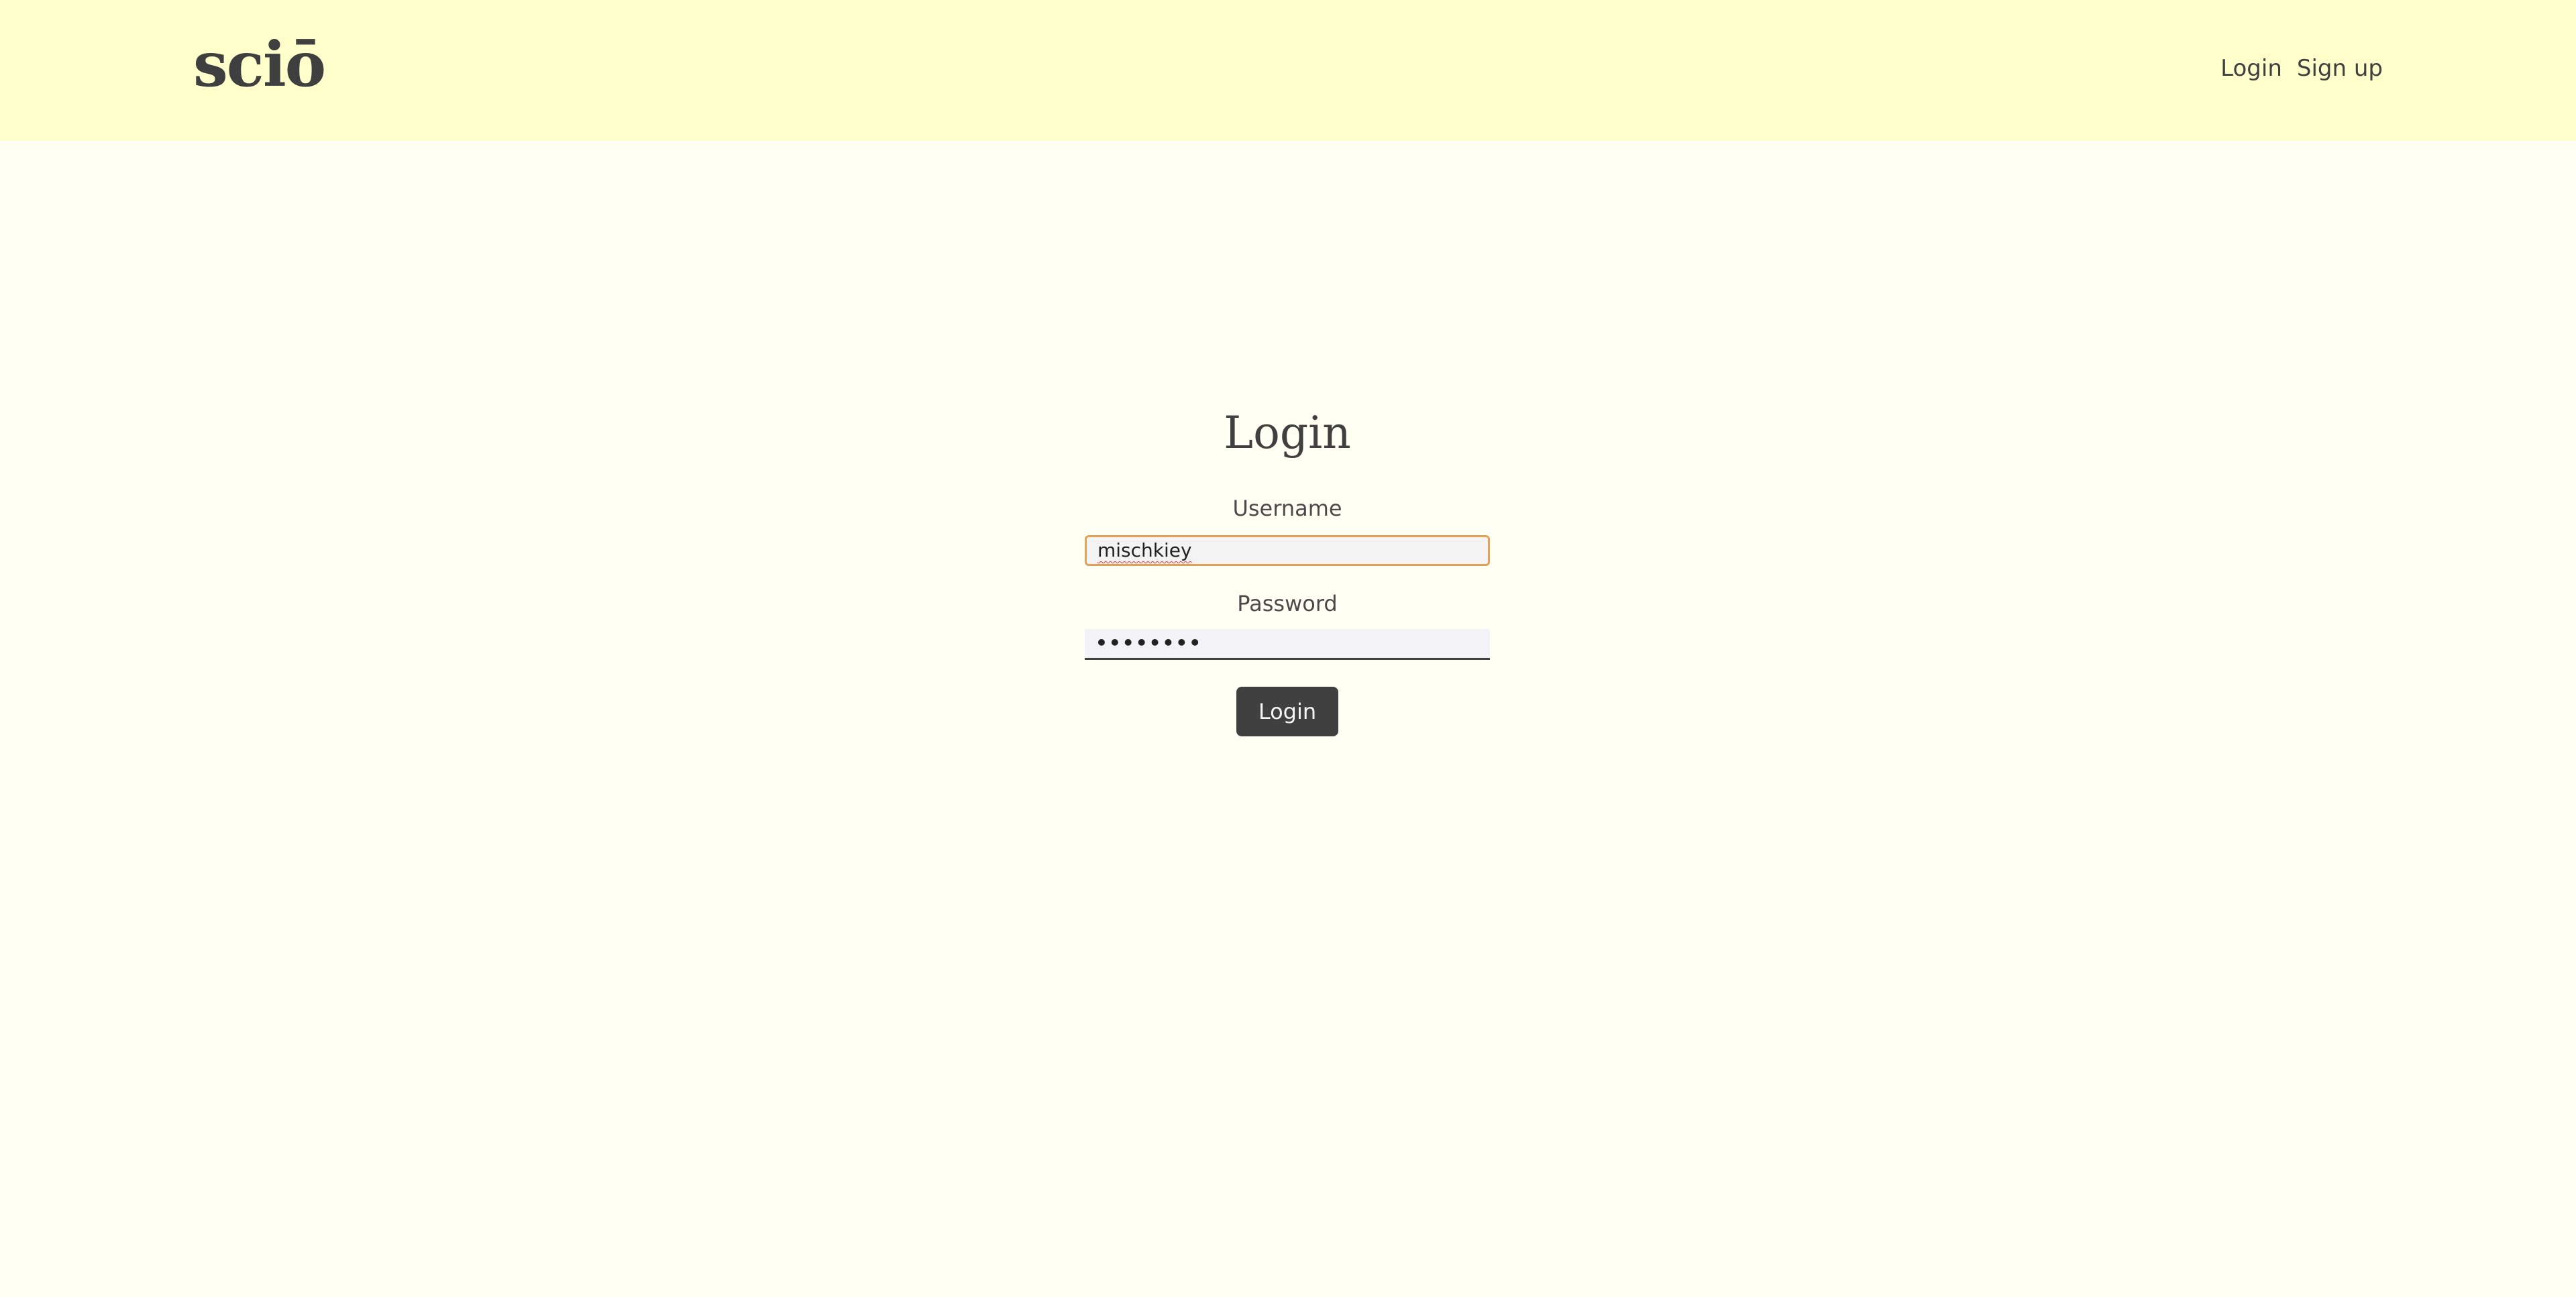 This screenshot has width=2576, height=1297. What do you see at coordinates (2251, 68) in the screenshot?
I see `nav-login-link: Login` at bounding box center [2251, 68].